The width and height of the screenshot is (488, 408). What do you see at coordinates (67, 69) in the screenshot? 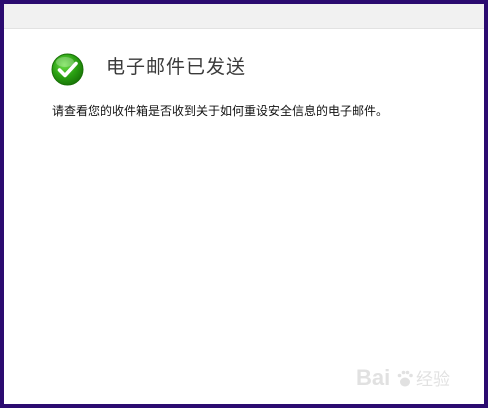
I see `green-check-icon` at bounding box center [67, 69].